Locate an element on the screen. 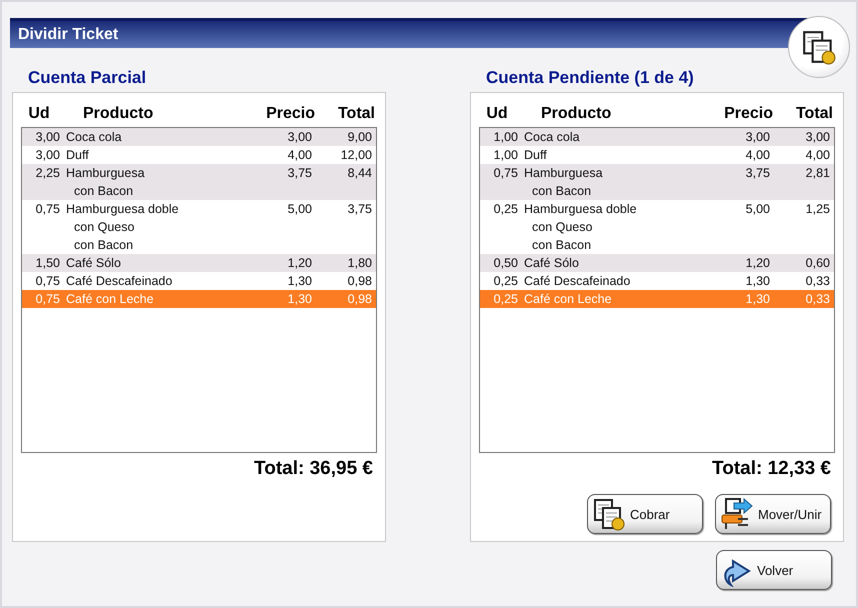 Image resolution: width=858 pixels, height=608 pixels. move-button: Mover/Unir is located at coordinates (773, 514).